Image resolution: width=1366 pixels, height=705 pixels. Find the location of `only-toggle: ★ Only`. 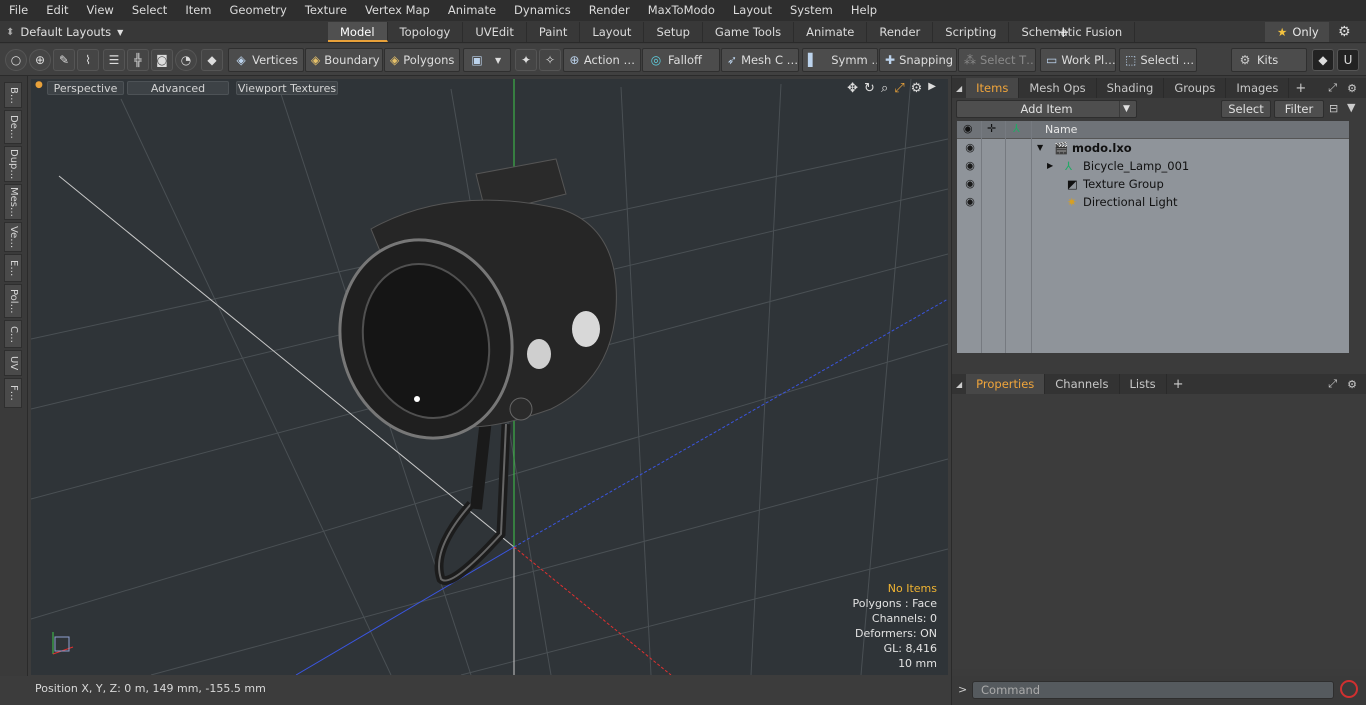

only-toggle: ★ Only is located at coordinates (1297, 32).